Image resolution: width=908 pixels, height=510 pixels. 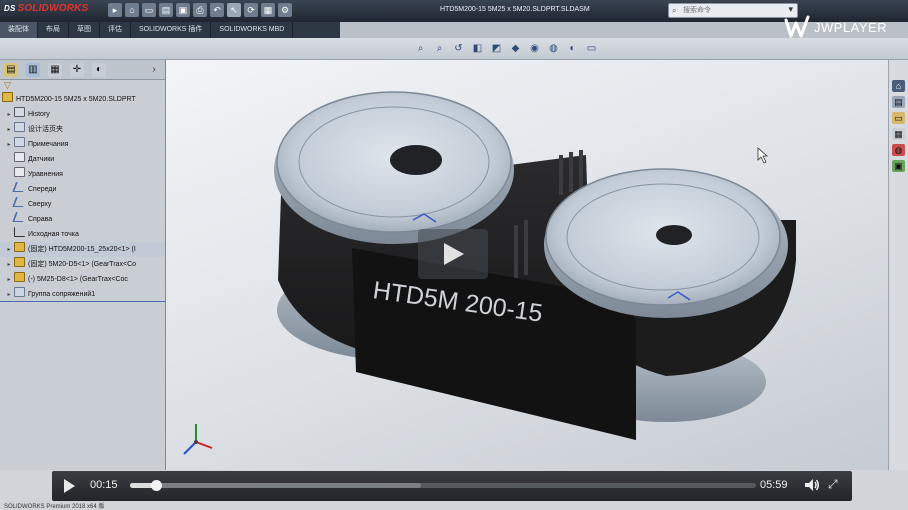 I want to click on tree-item-mates: ▸ Группа сопряжений1, so click(x=82, y=294).